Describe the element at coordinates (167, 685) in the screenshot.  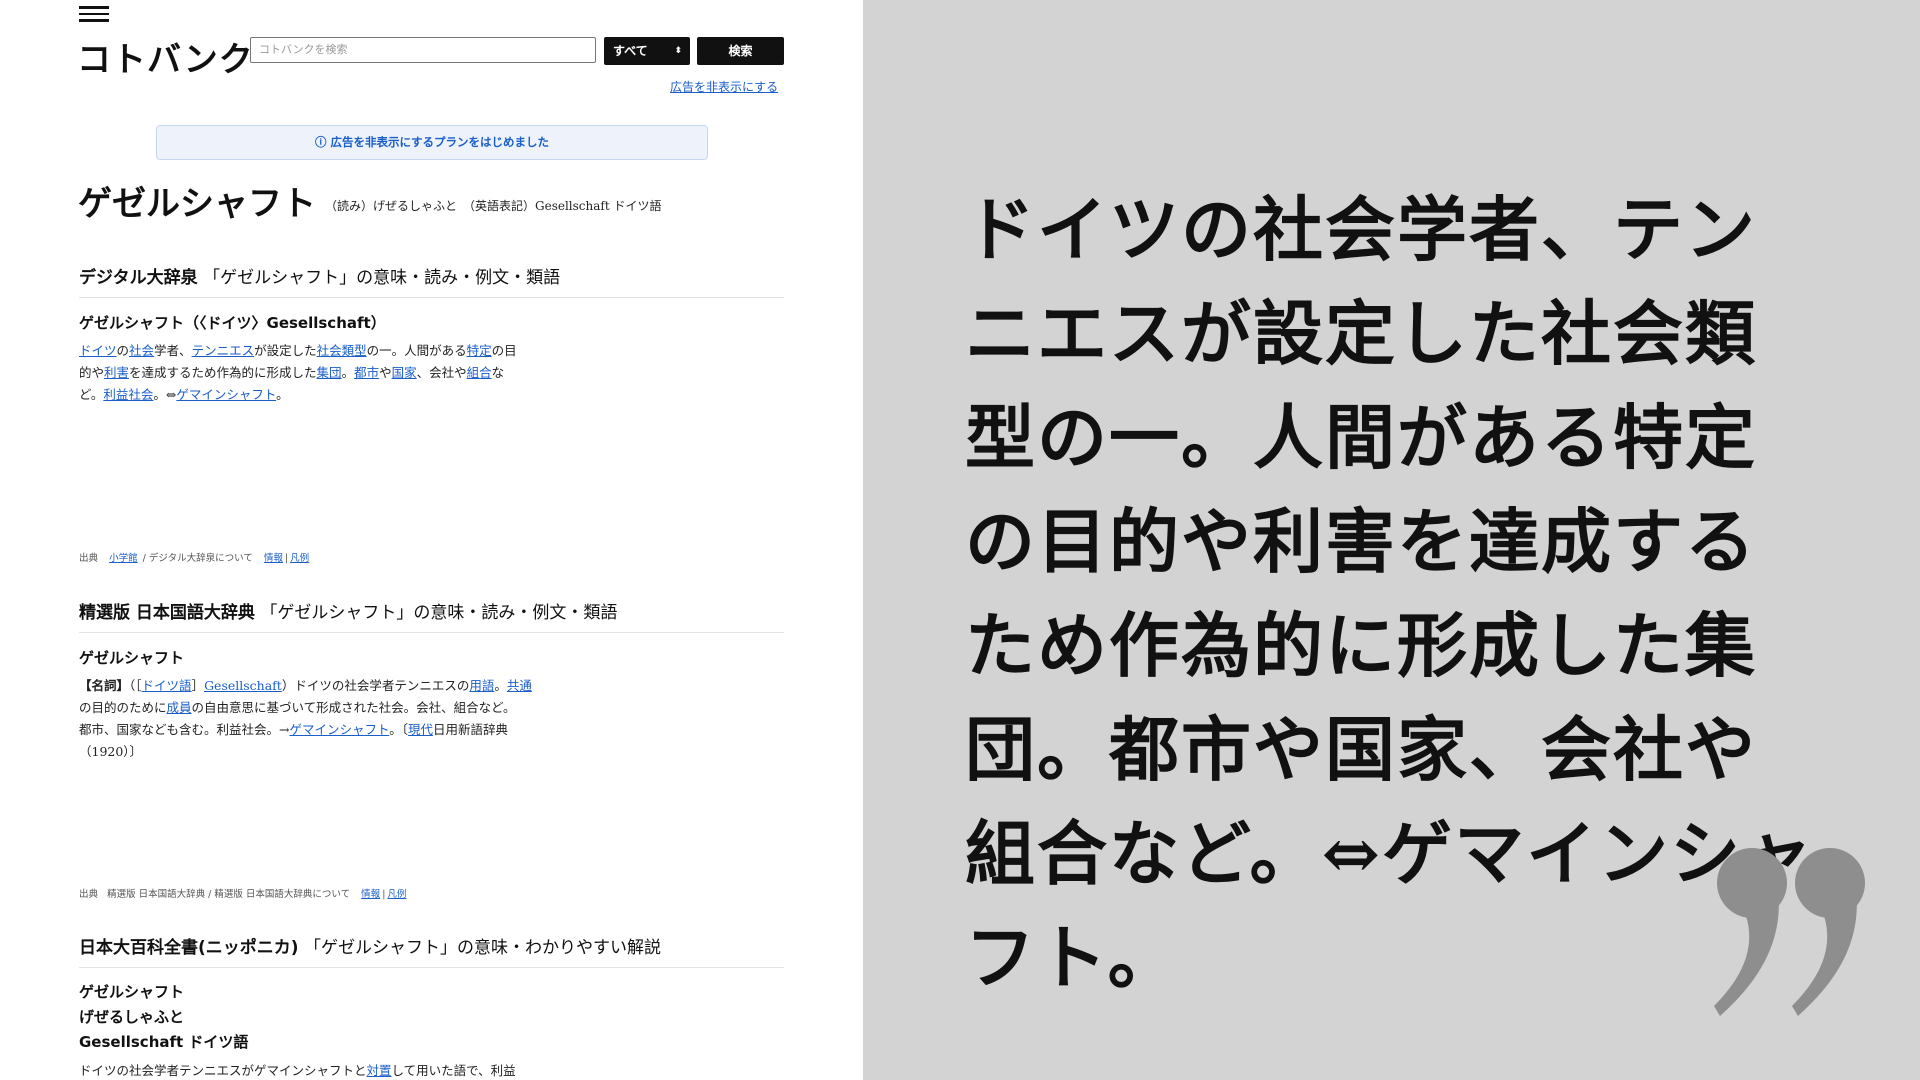
I see `link-doitsugo: ドイツ語` at that location.